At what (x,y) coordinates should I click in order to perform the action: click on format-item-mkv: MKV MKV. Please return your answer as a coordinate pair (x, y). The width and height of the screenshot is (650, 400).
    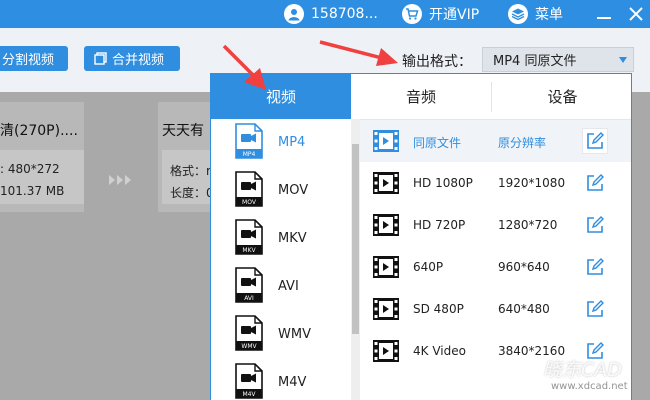
    Looking at the image, I should click on (281, 239).